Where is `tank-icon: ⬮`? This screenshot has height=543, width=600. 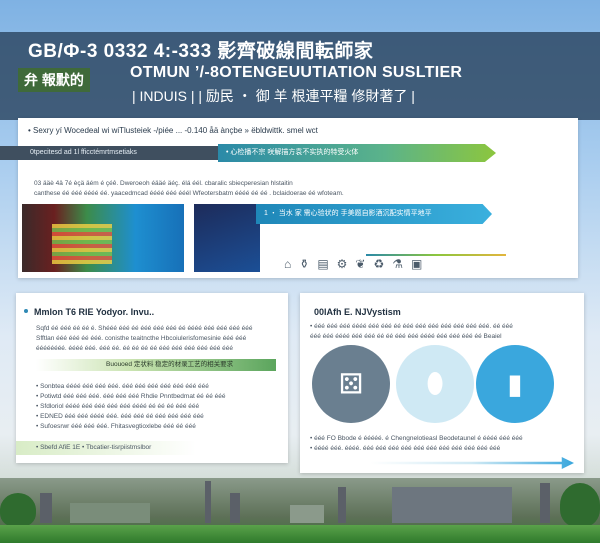 tank-icon: ⬮ is located at coordinates (435, 383).